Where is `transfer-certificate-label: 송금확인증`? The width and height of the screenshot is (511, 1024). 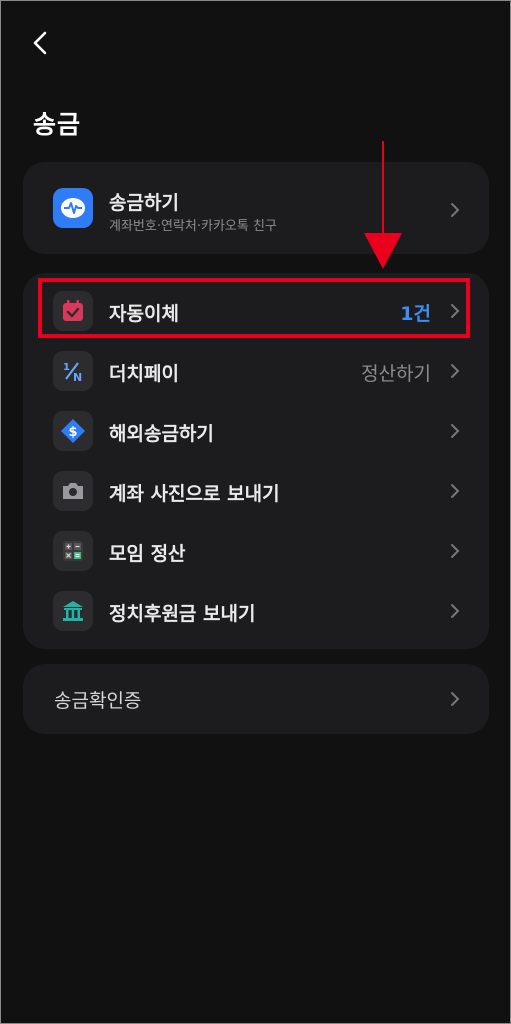
transfer-certificate-label: 송금확인증 is located at coordinates (98, 701).